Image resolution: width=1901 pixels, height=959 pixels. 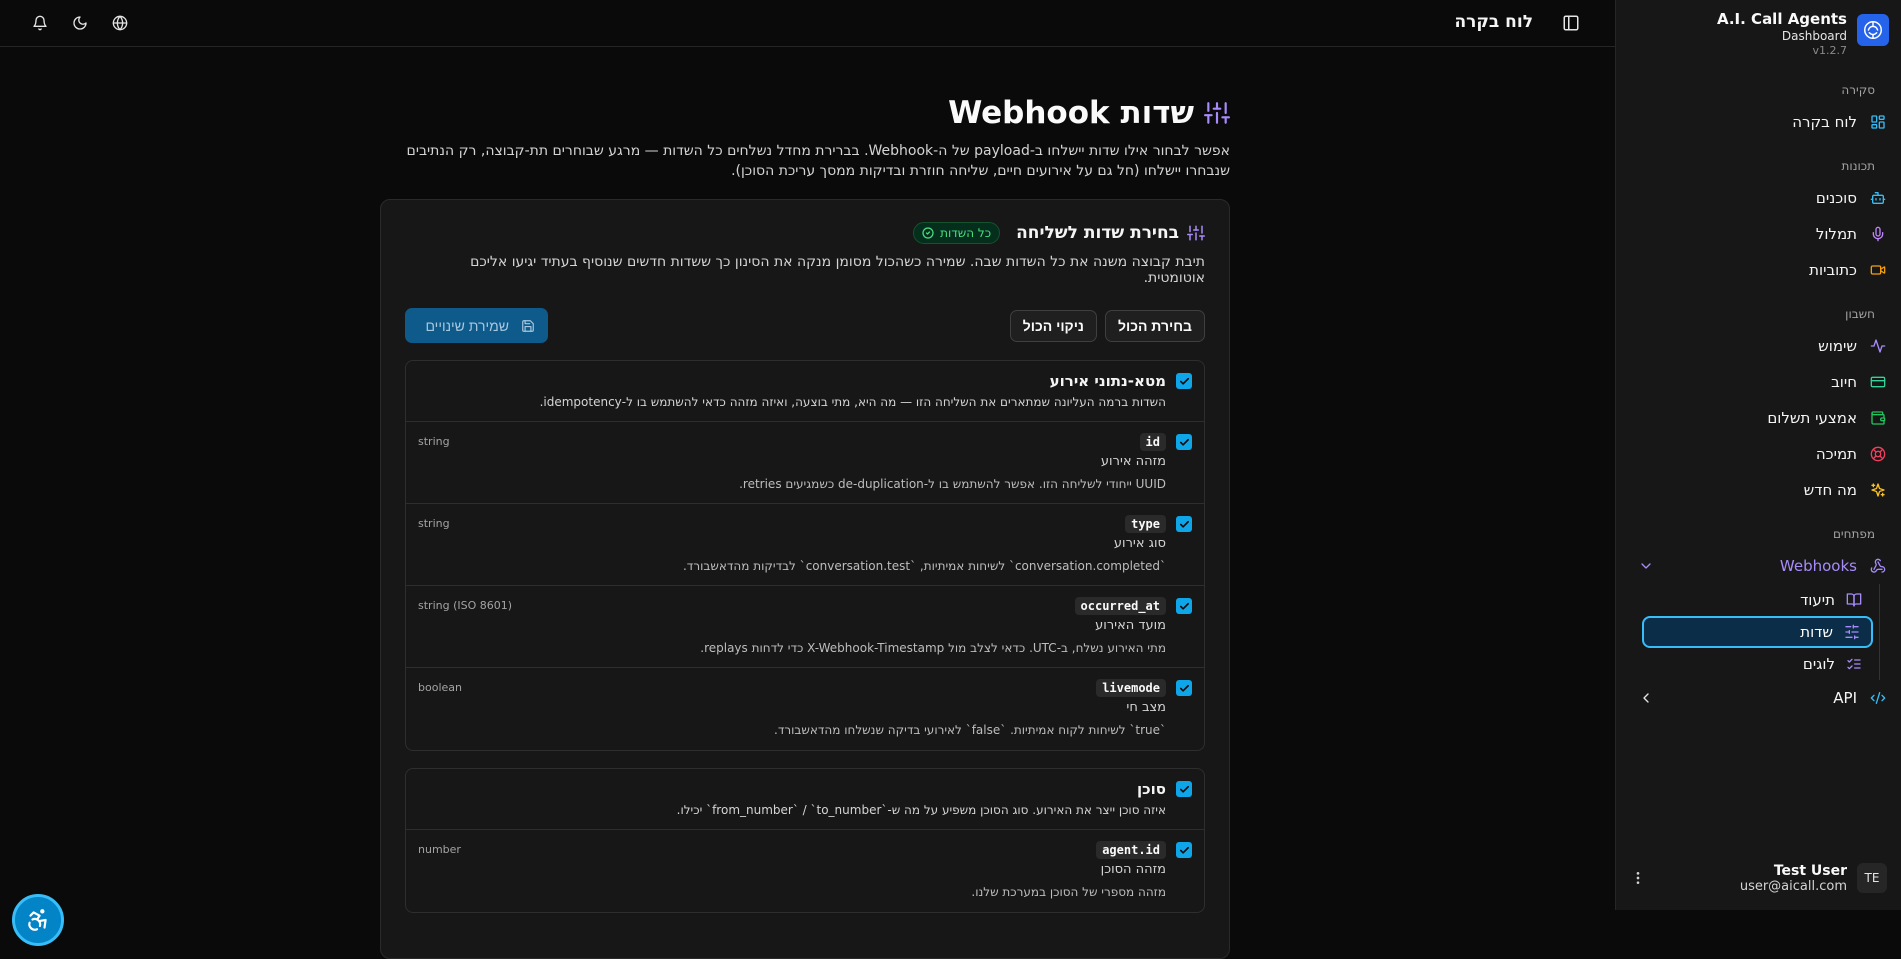 What do you see at coordinates (467, 325) in the screenshot?
I see `save-label: שמירת שינויים` at bounding box center [467, 325].